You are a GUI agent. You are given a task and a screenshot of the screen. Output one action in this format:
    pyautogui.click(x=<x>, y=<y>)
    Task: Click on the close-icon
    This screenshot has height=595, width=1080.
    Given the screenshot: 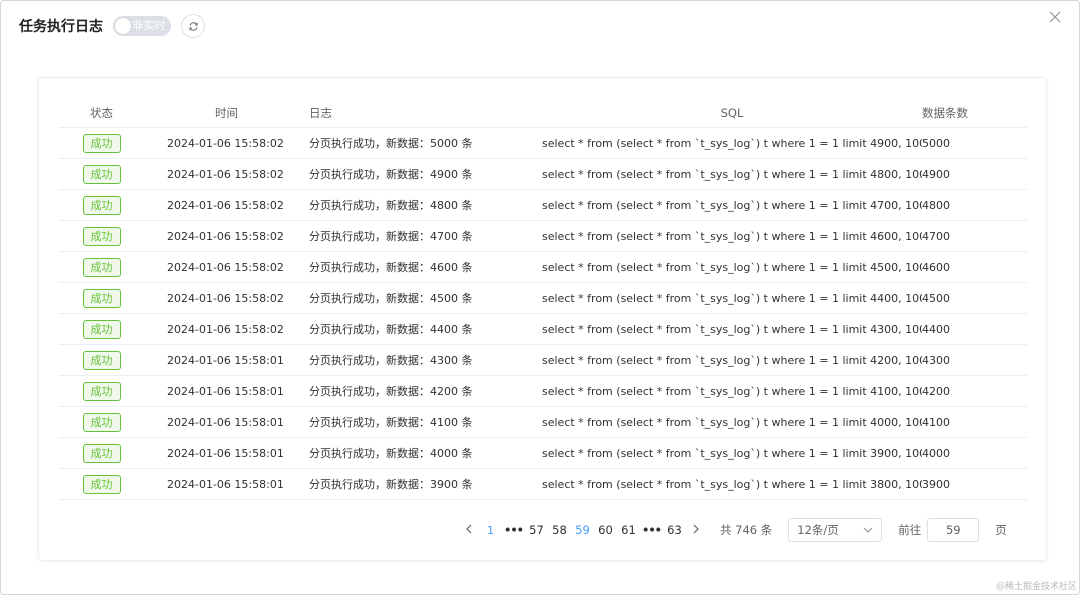 What is the action you would take?
    pyautogui.click(x=1055, y=17)
    